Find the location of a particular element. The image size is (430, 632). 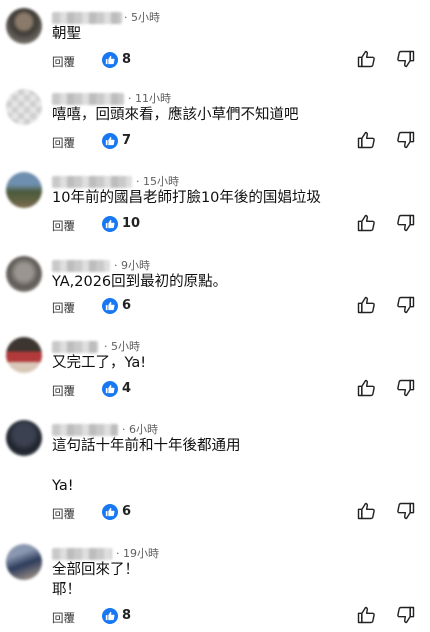

comment-time: · 6小時 is located at coordinates (140, 429).